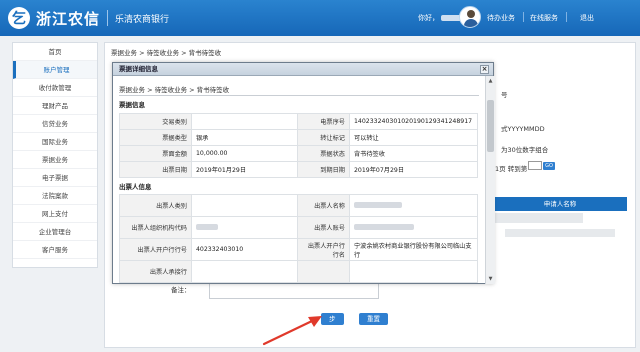 The image size is (640, 352). What do you see at coordinates (55, 106) in the screenshot?
I see `sidebar-item-wealth: 理财产品` at bounding box center [55, 106].